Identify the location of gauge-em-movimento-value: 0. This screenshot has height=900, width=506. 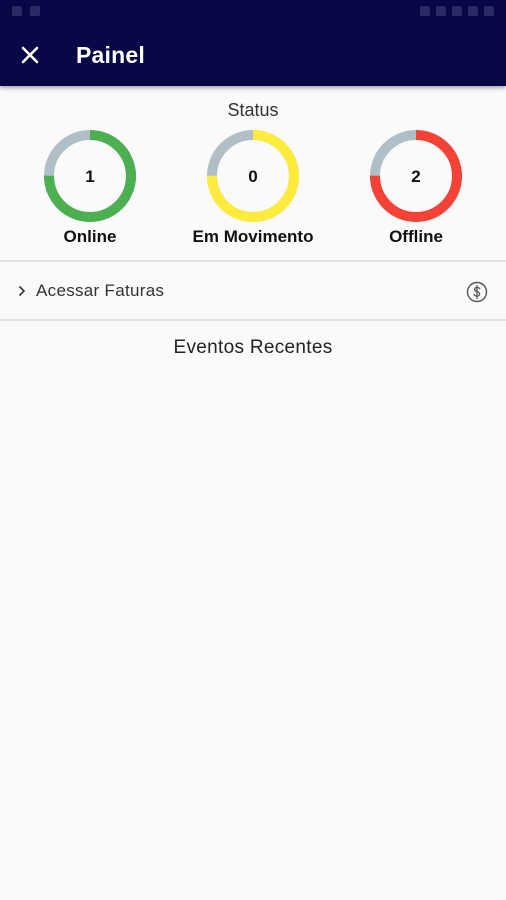
(252, 176).